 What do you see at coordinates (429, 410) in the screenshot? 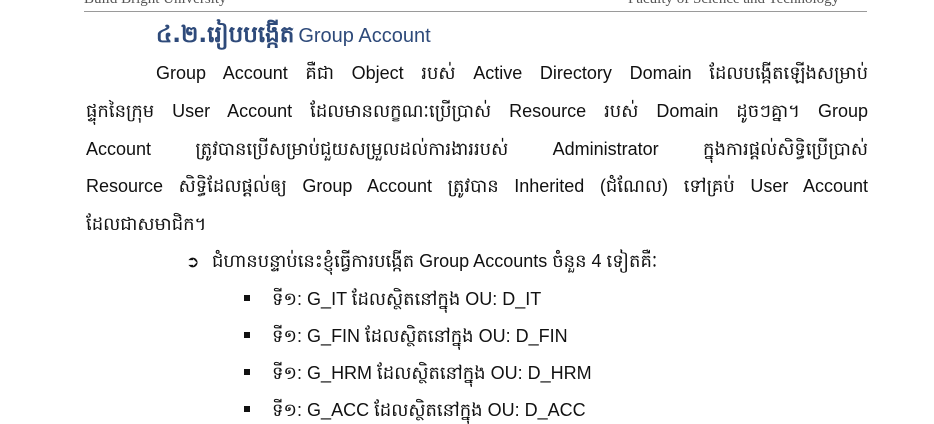
I see `list-item-text: ទី១: G_ACC ដែលស្ថិតនៅក្នុង OU: D_ACC` at bounding box center [429, 410].